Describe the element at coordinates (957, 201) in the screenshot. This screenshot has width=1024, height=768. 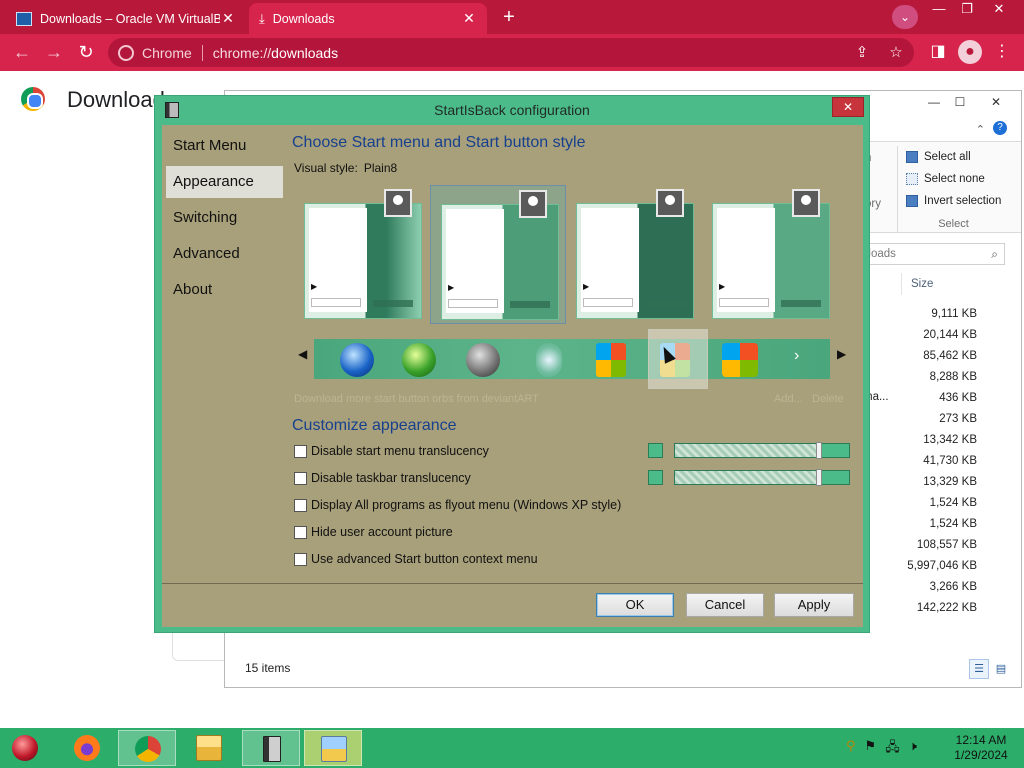
I see `invert-selection-button: Invert selection` at that location.